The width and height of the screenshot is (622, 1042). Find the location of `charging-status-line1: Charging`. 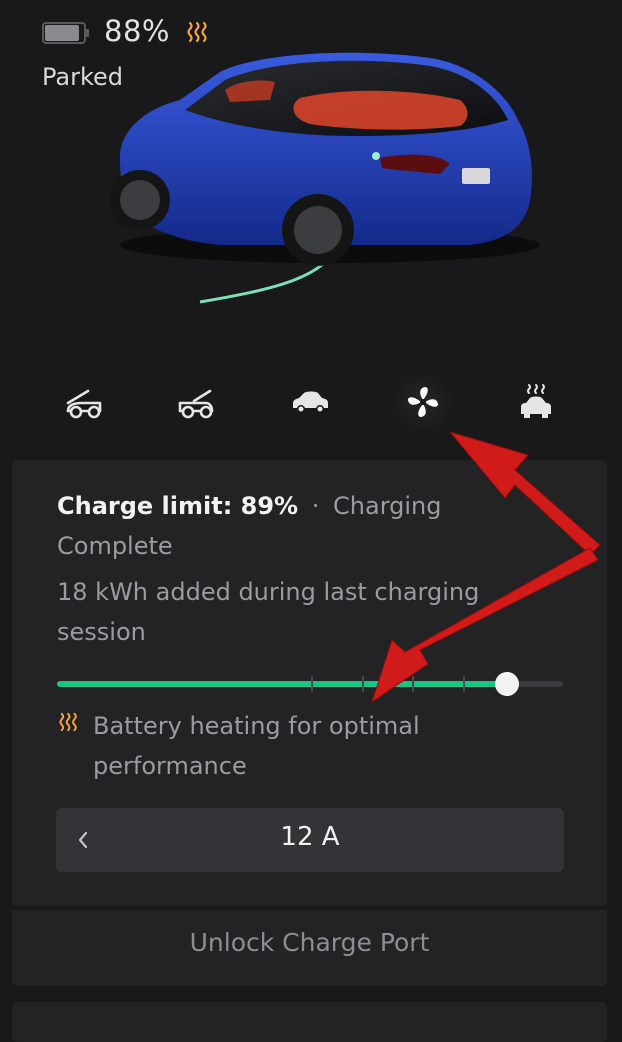

charging-status-line1: Charging is located at coordinates (387, 506).